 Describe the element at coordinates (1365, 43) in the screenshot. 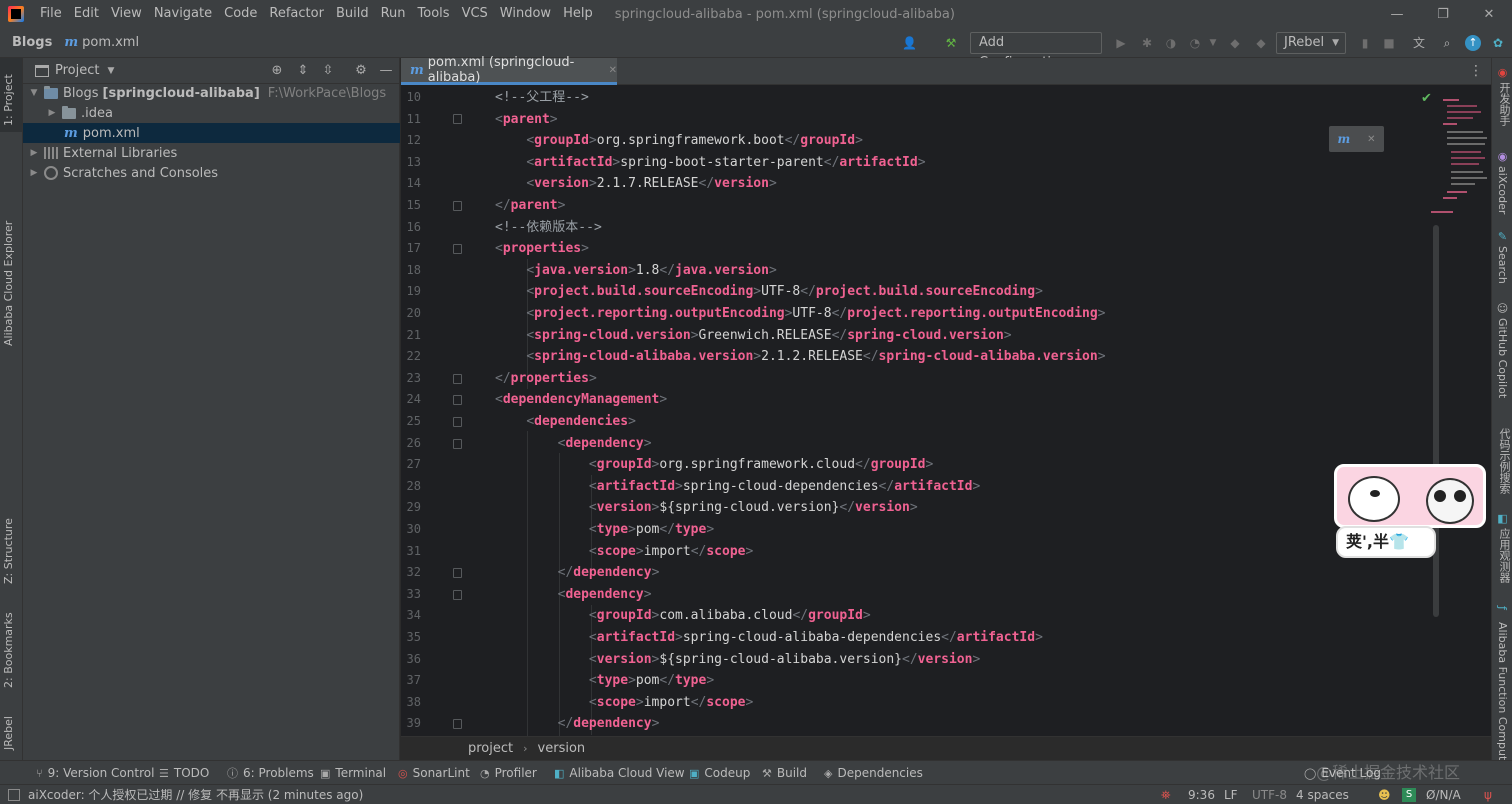

I see `stop-icon: ▮` at that location.